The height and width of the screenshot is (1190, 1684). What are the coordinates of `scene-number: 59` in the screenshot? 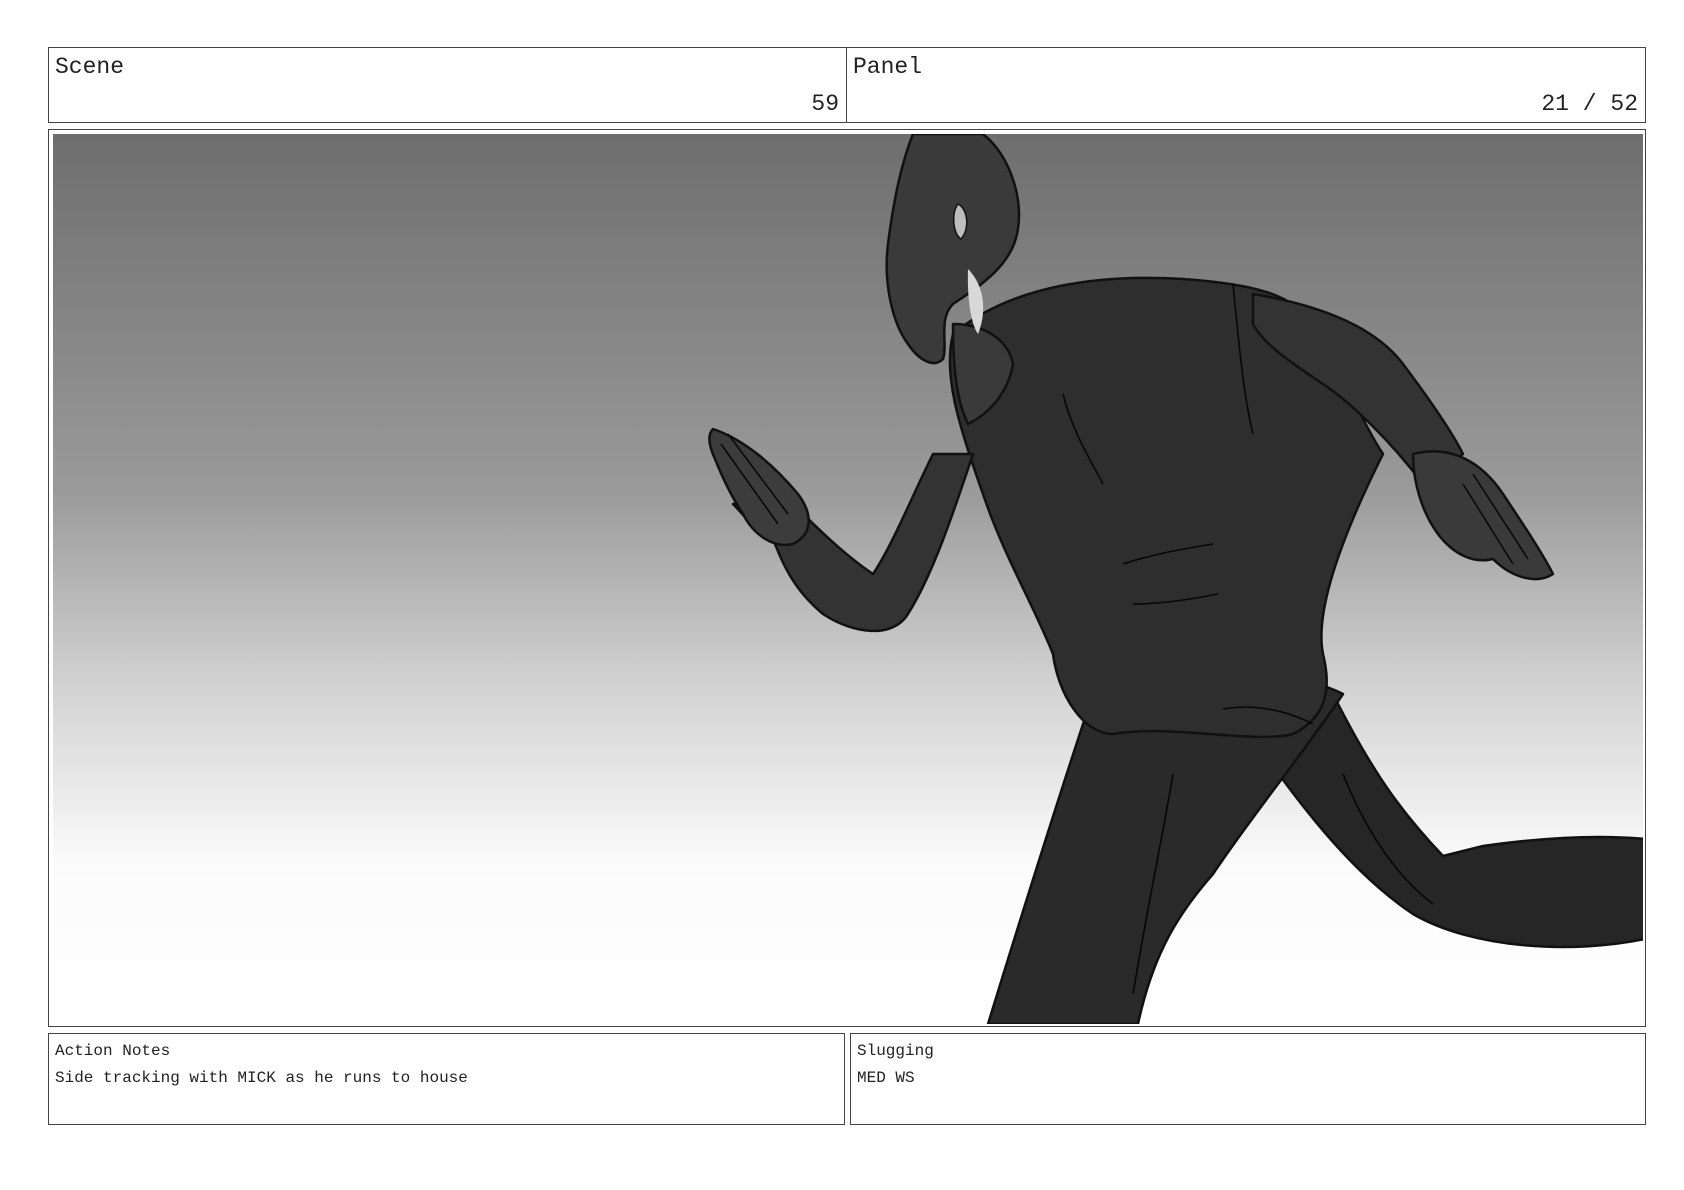 It's located at (825, 104).